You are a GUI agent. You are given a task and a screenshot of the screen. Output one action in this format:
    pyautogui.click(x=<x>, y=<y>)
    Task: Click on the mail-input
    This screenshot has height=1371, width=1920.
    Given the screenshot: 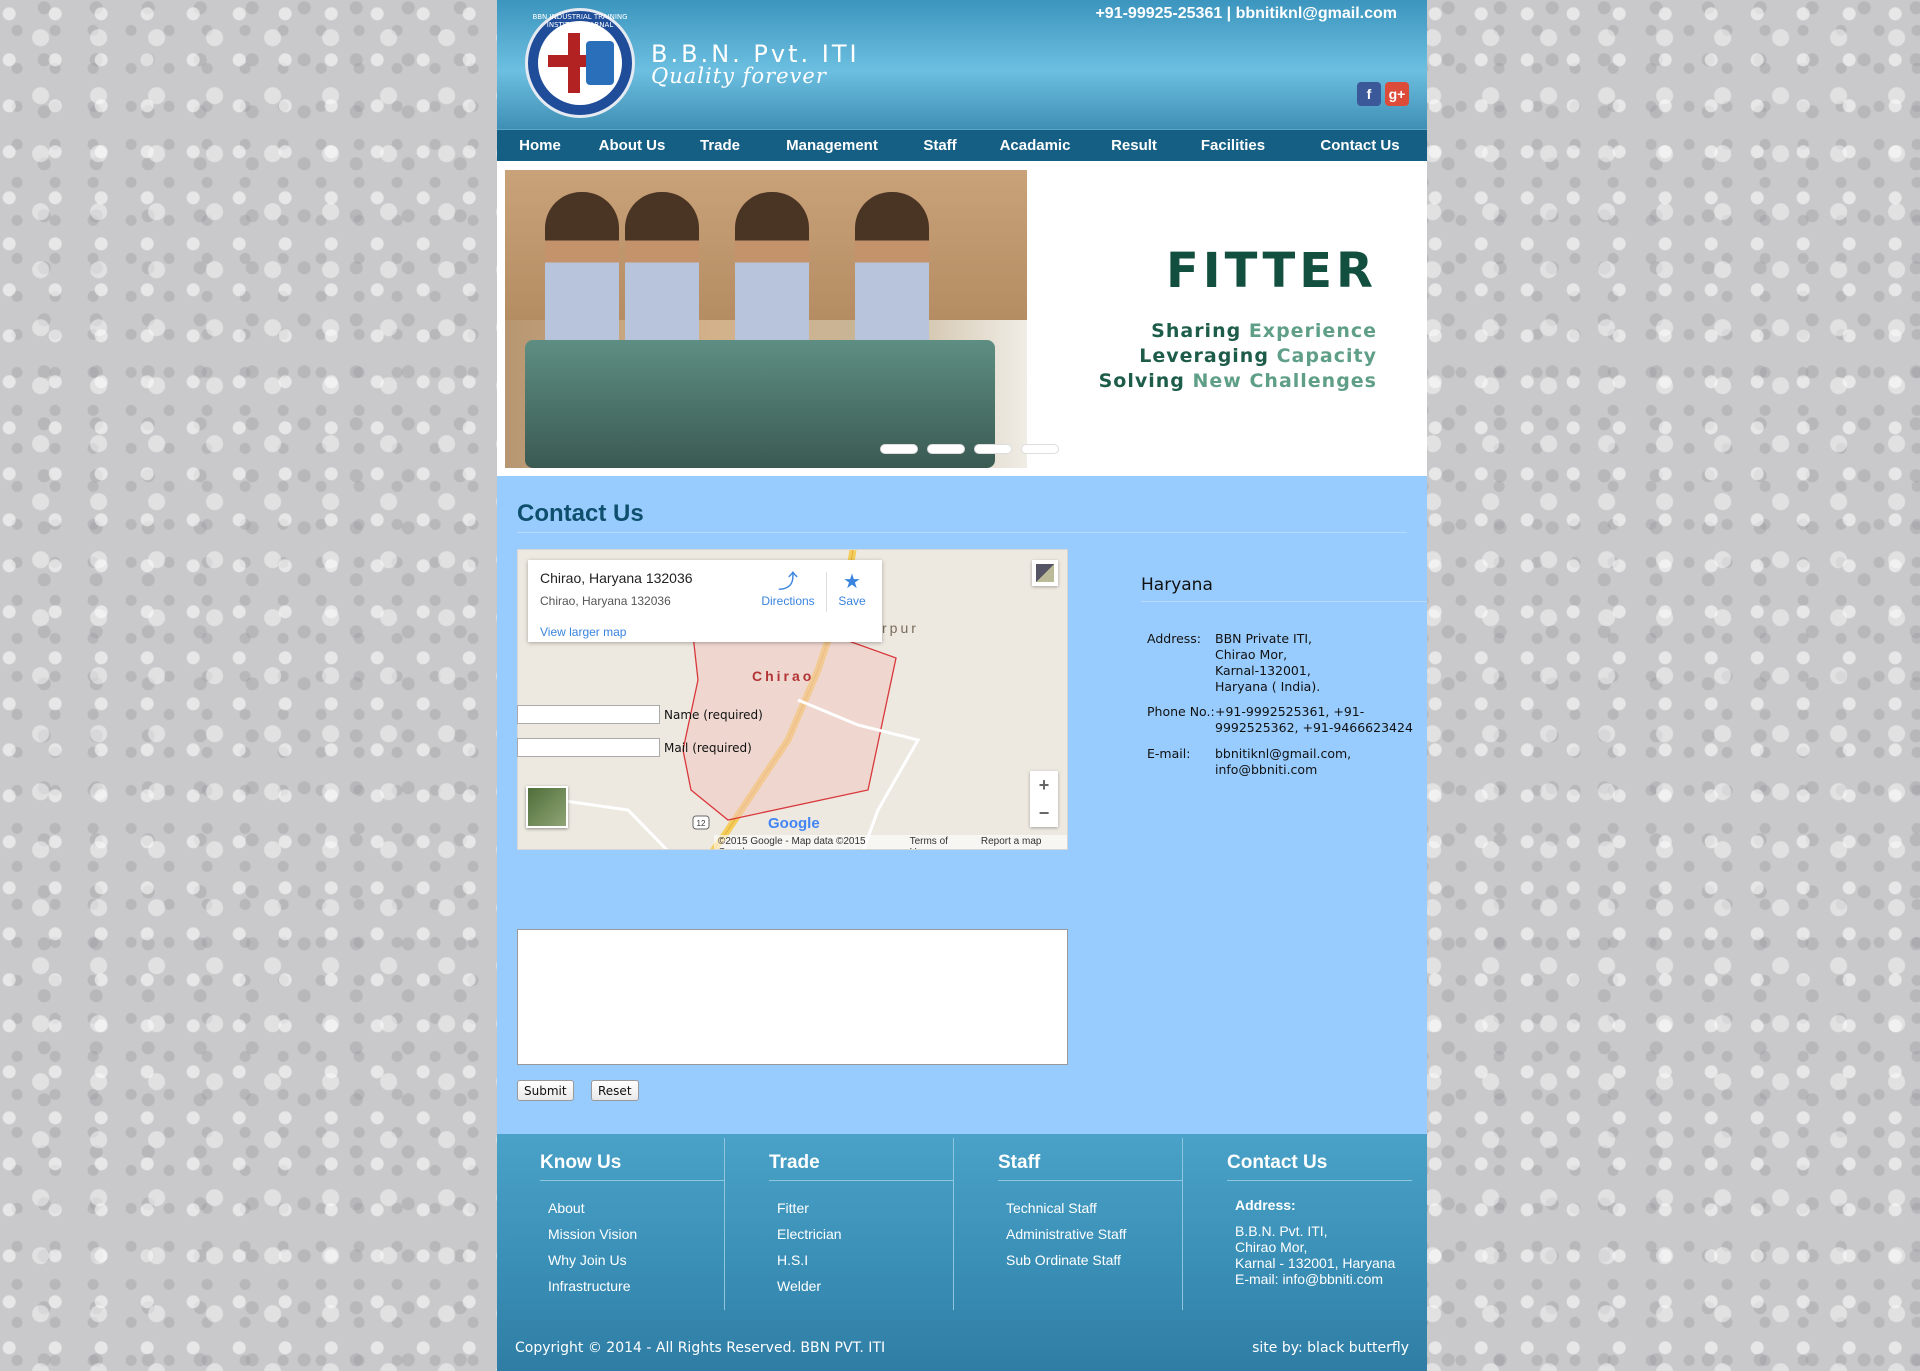 What is the action you would take?
    pyautogui.click(x=588, y=747)
    